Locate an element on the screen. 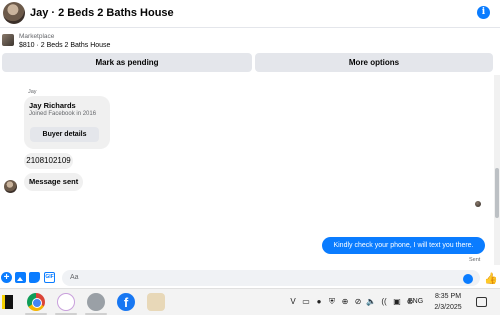  listing-summary: $810 · 2 Beds 2 Baths House is located at coordinates (64, 45).